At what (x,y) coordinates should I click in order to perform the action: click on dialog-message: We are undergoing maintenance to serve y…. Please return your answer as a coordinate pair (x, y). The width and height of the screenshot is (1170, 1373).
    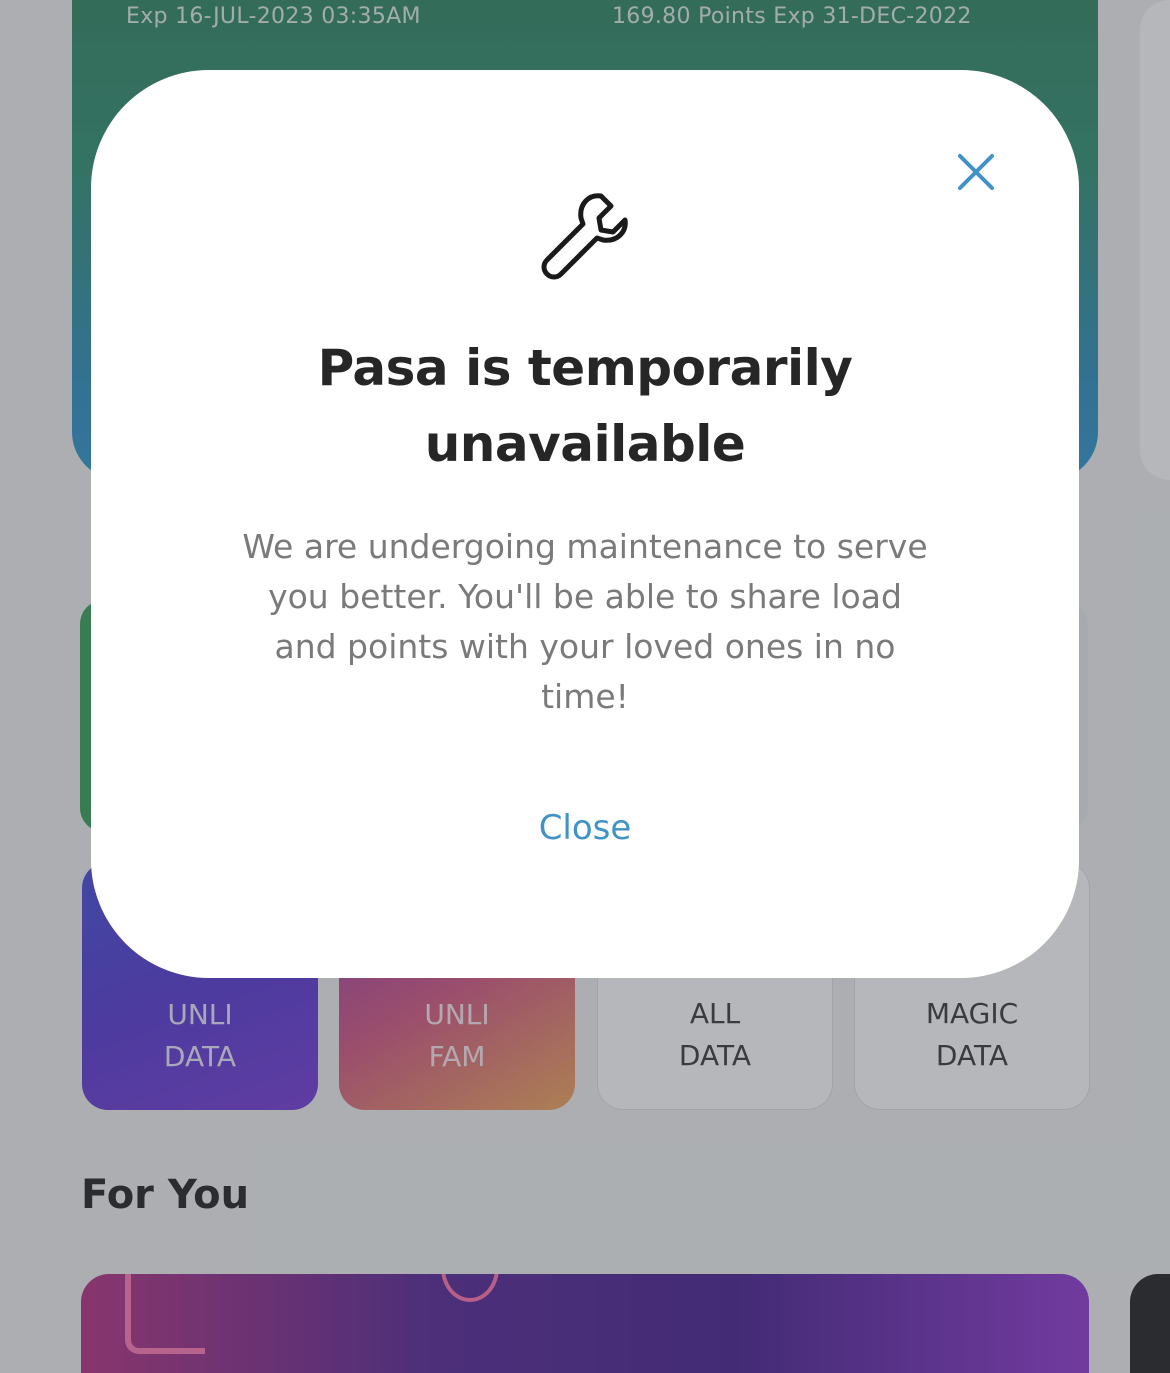
    Looking at the image, I should click on (585, 621).